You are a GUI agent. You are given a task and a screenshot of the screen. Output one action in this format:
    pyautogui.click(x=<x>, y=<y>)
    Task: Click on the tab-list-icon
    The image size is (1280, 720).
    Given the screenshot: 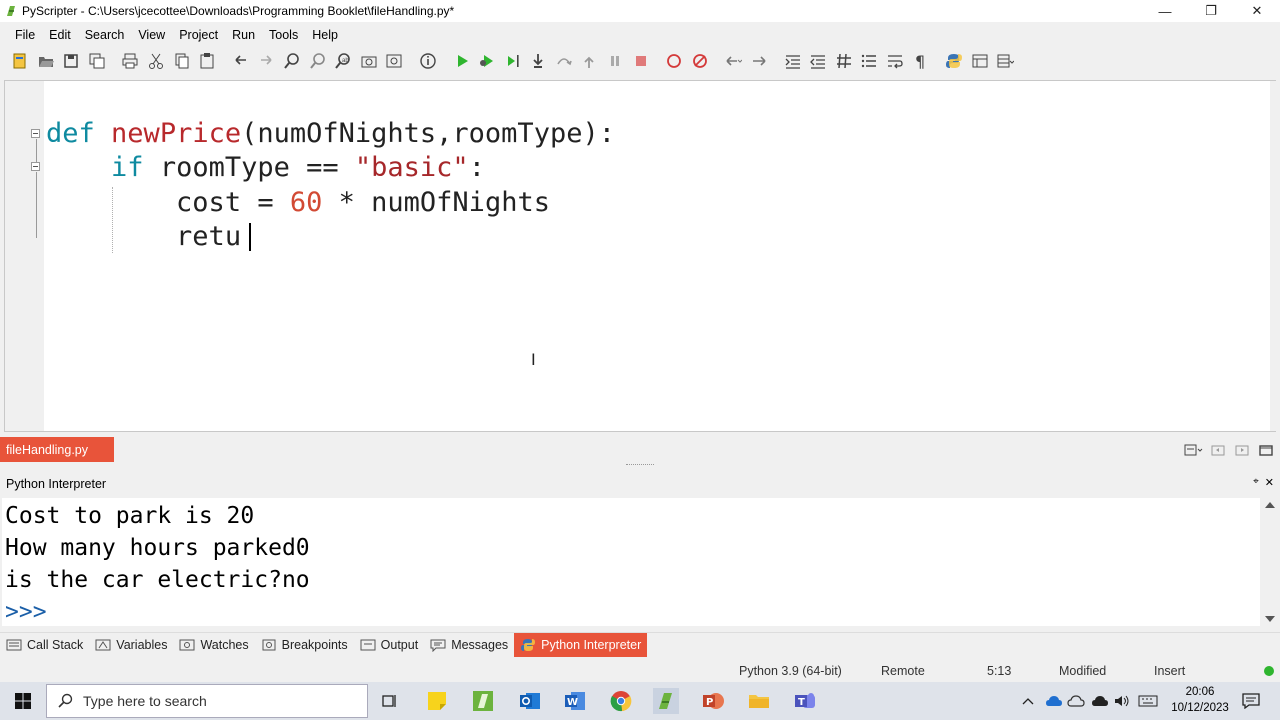 What is the action you would take?
    pyautogui.click(x=1194, y=450)
    